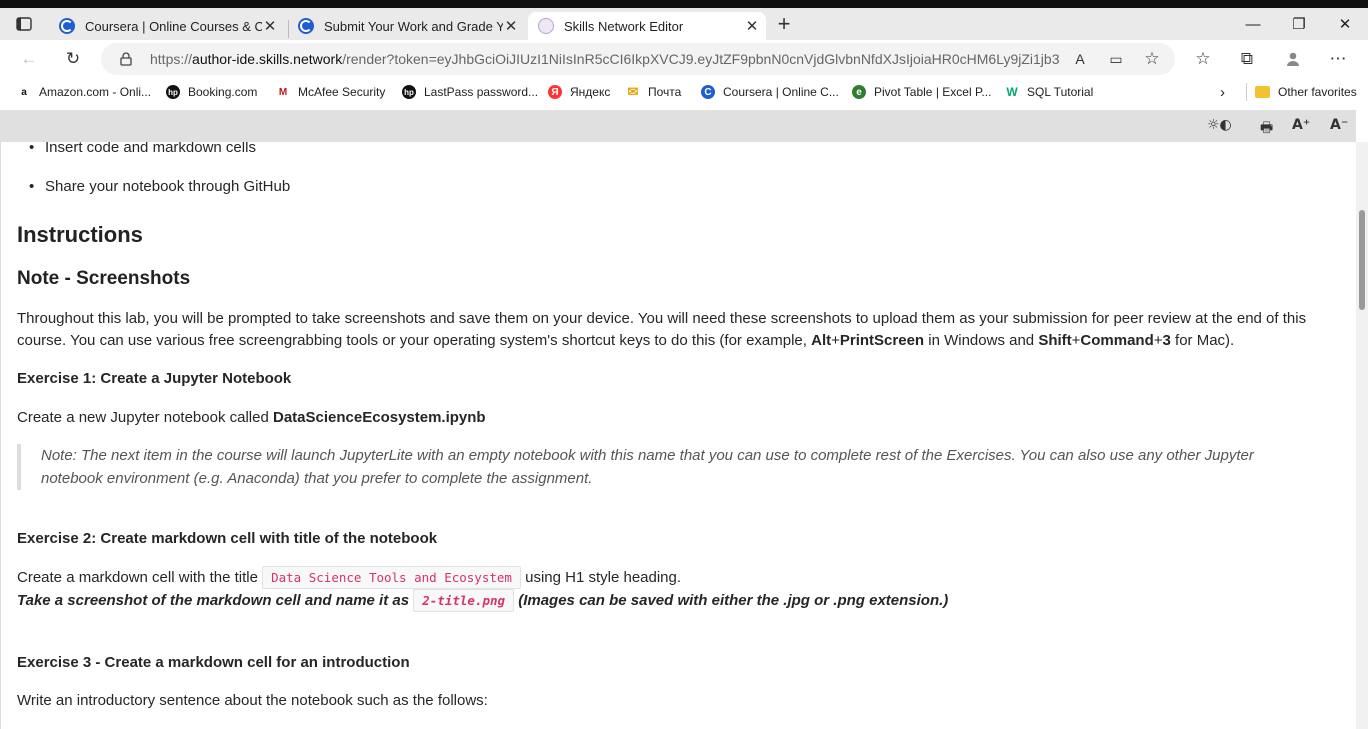  I want to click on read-aloud-icon: A, so click(1080, 59).